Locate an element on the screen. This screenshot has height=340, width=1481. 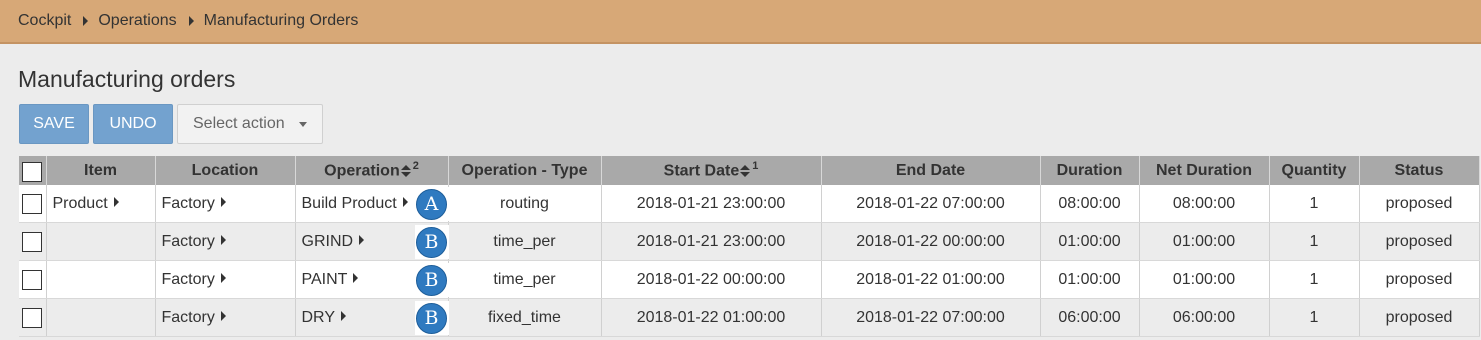
column-header-label: Start Date is located at coordinates (701, 171).